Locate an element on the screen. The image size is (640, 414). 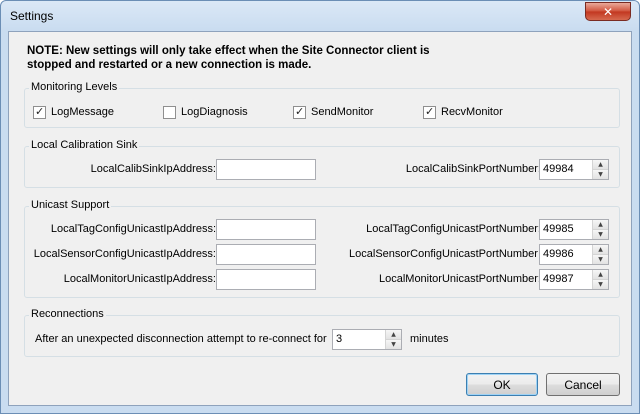
sendmonitor-checkbox: ✓ is located at coordinates (299, 112).